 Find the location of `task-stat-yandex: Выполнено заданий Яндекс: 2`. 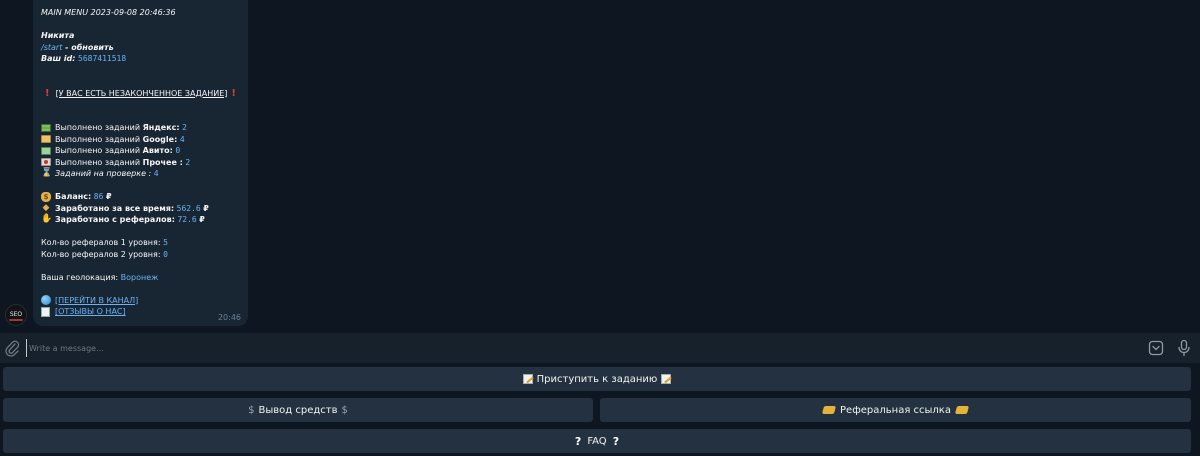

task-stat-yandex: Выполнено заданий Яндекс: 2 is located at coordinates (140, 128).